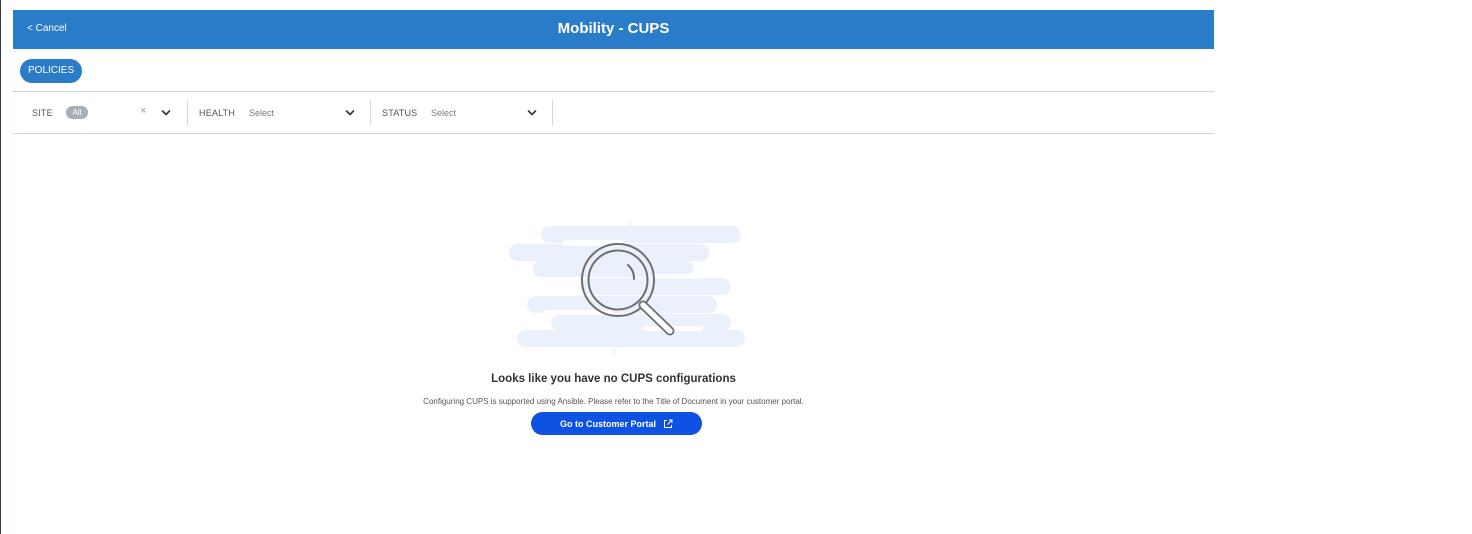 Image resolution: width=1472 pixels, height=534 pixels. Describe the element at coordinates (77, 112) in the screenshot. I see `site-filter-chip: All` at that location.